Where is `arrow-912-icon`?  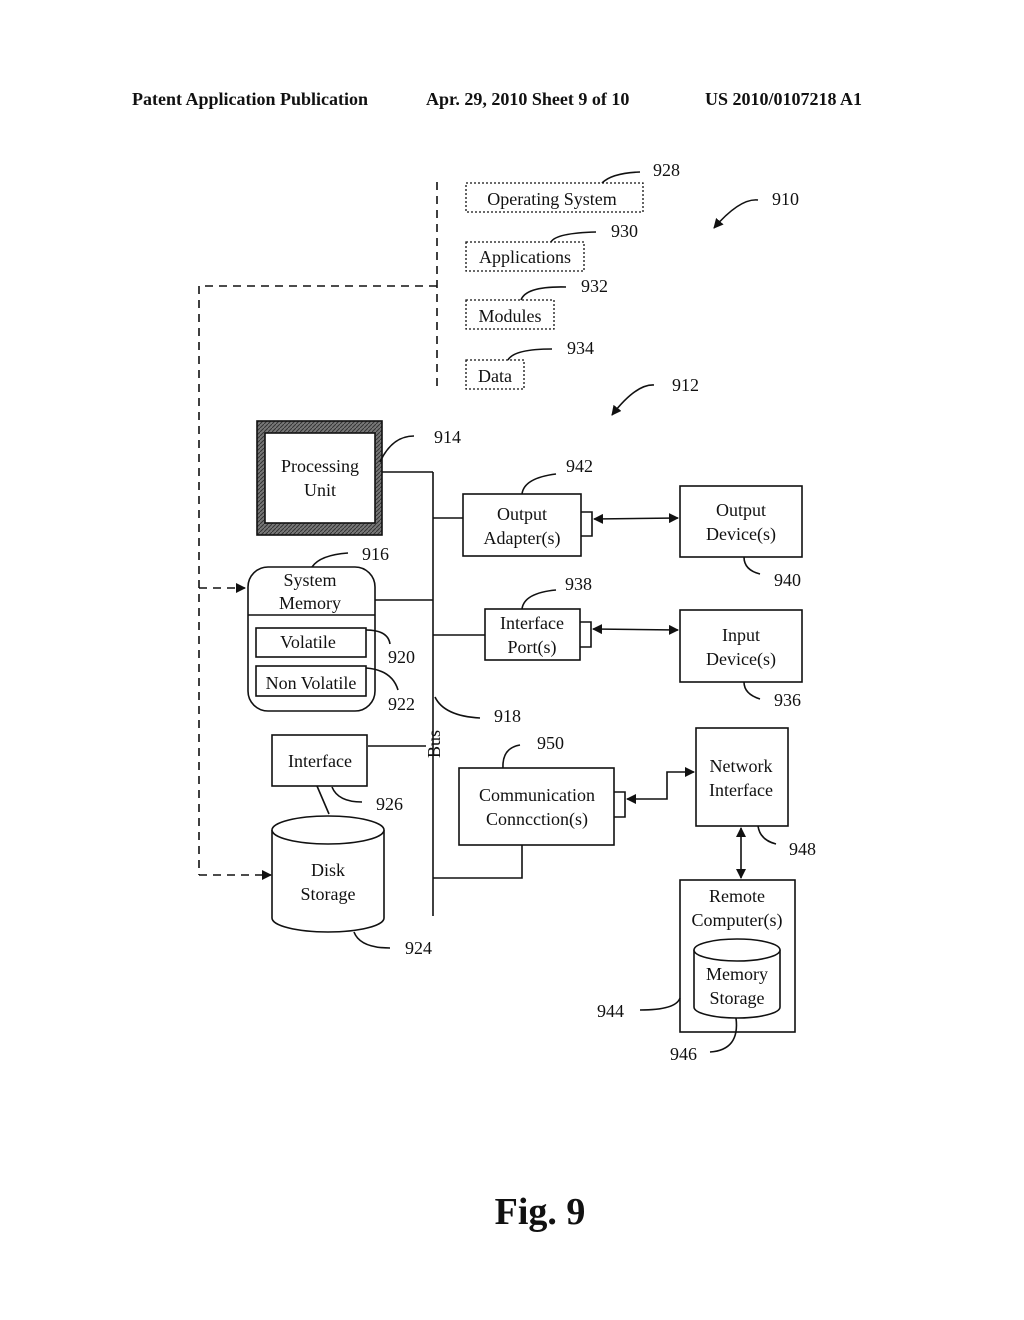 arrow-912-icon is located at coordinates (633, 400).